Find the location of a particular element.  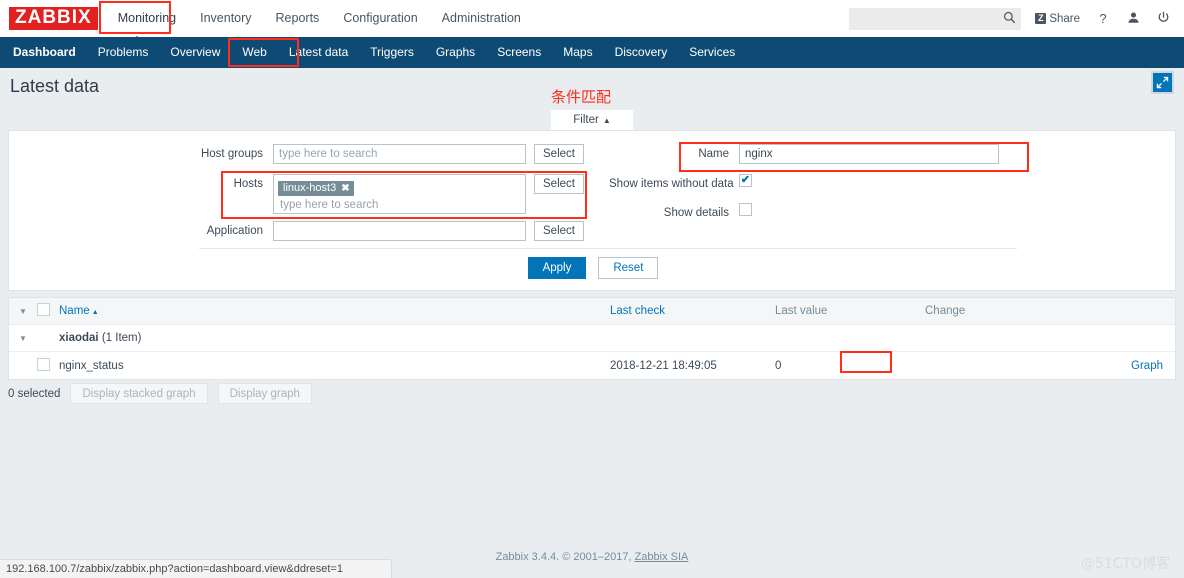

hosts-input-placeholder: type here to search is located at coordinates (399, 205).